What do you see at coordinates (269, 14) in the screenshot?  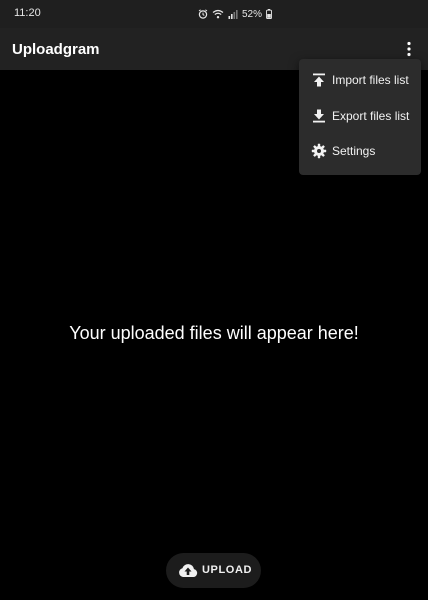 I see `battery-icon` at bounding box center [269, 14].